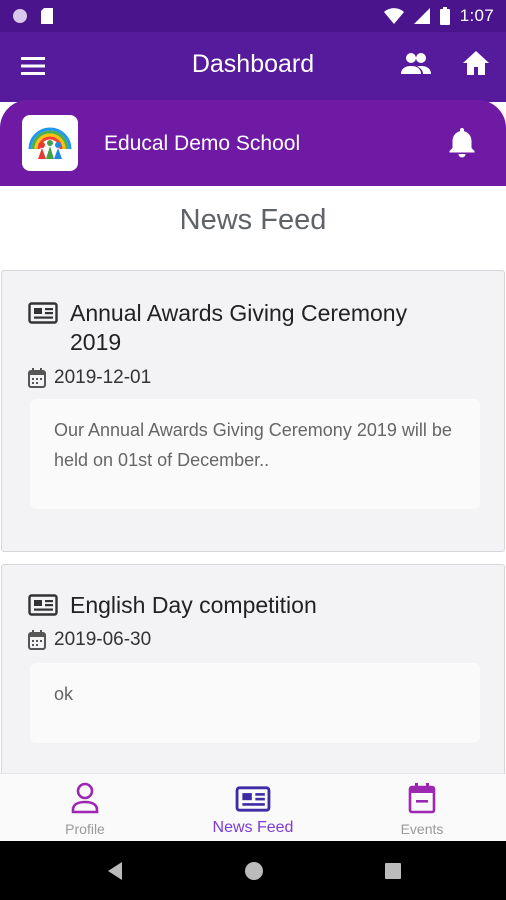 The image size is (506, 900). I want to click on home-icon, so click(476, 63).